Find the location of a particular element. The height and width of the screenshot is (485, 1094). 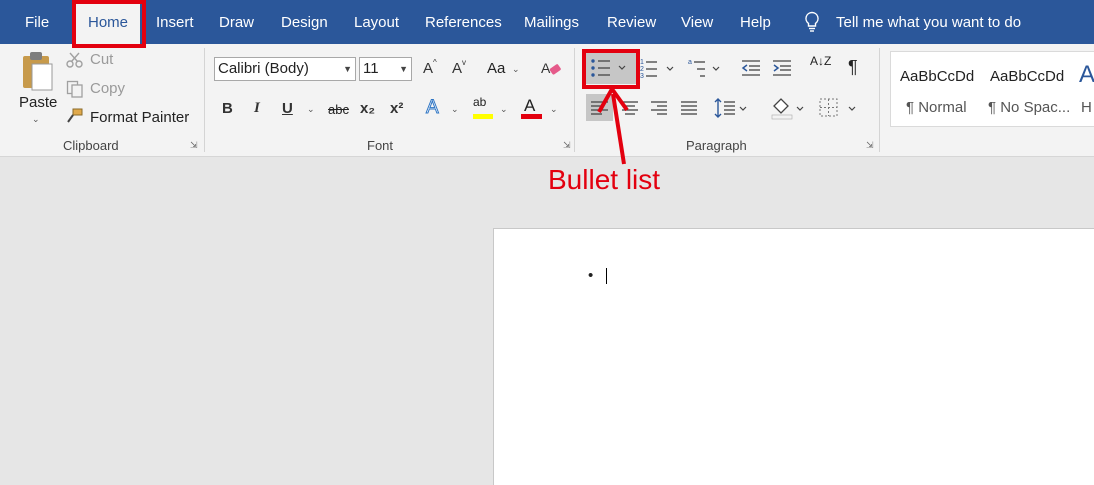

tab-review: Review is located at coordinates (631, 22).